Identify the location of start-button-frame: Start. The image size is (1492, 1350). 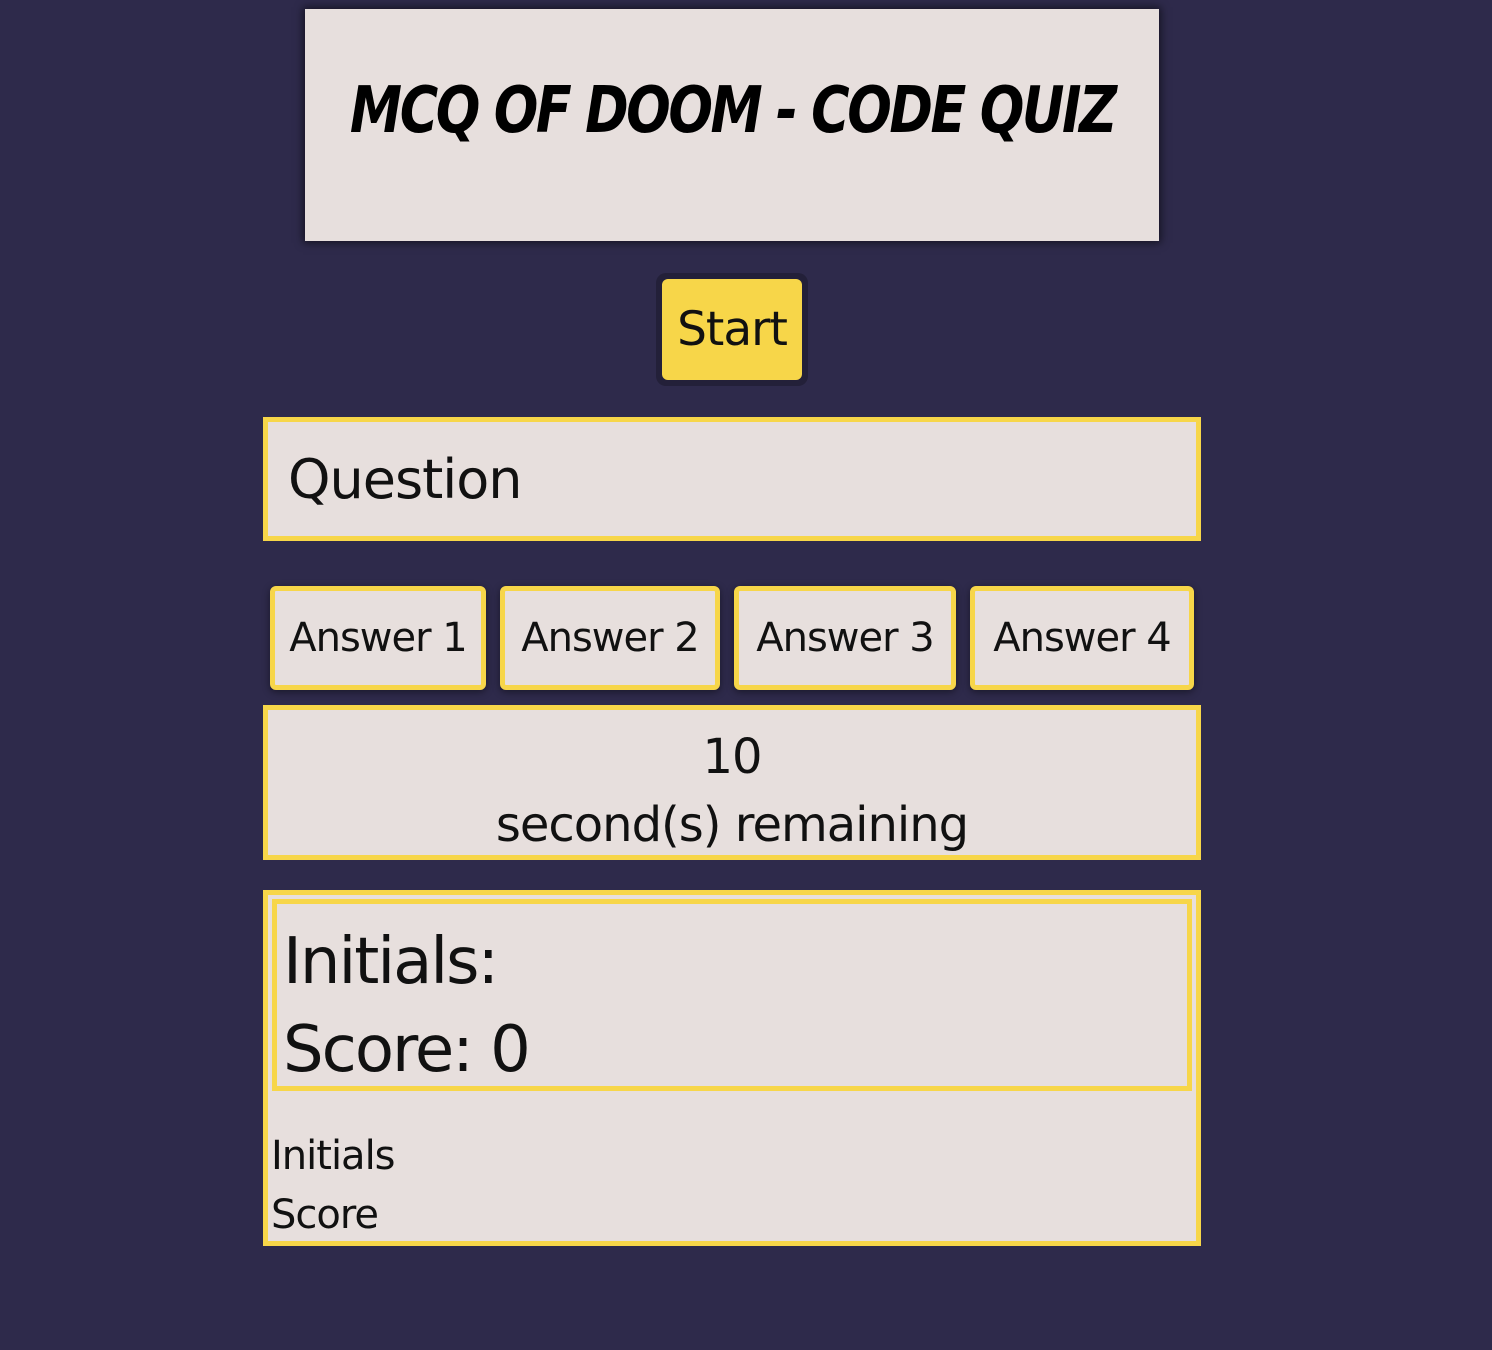
(732, 329).